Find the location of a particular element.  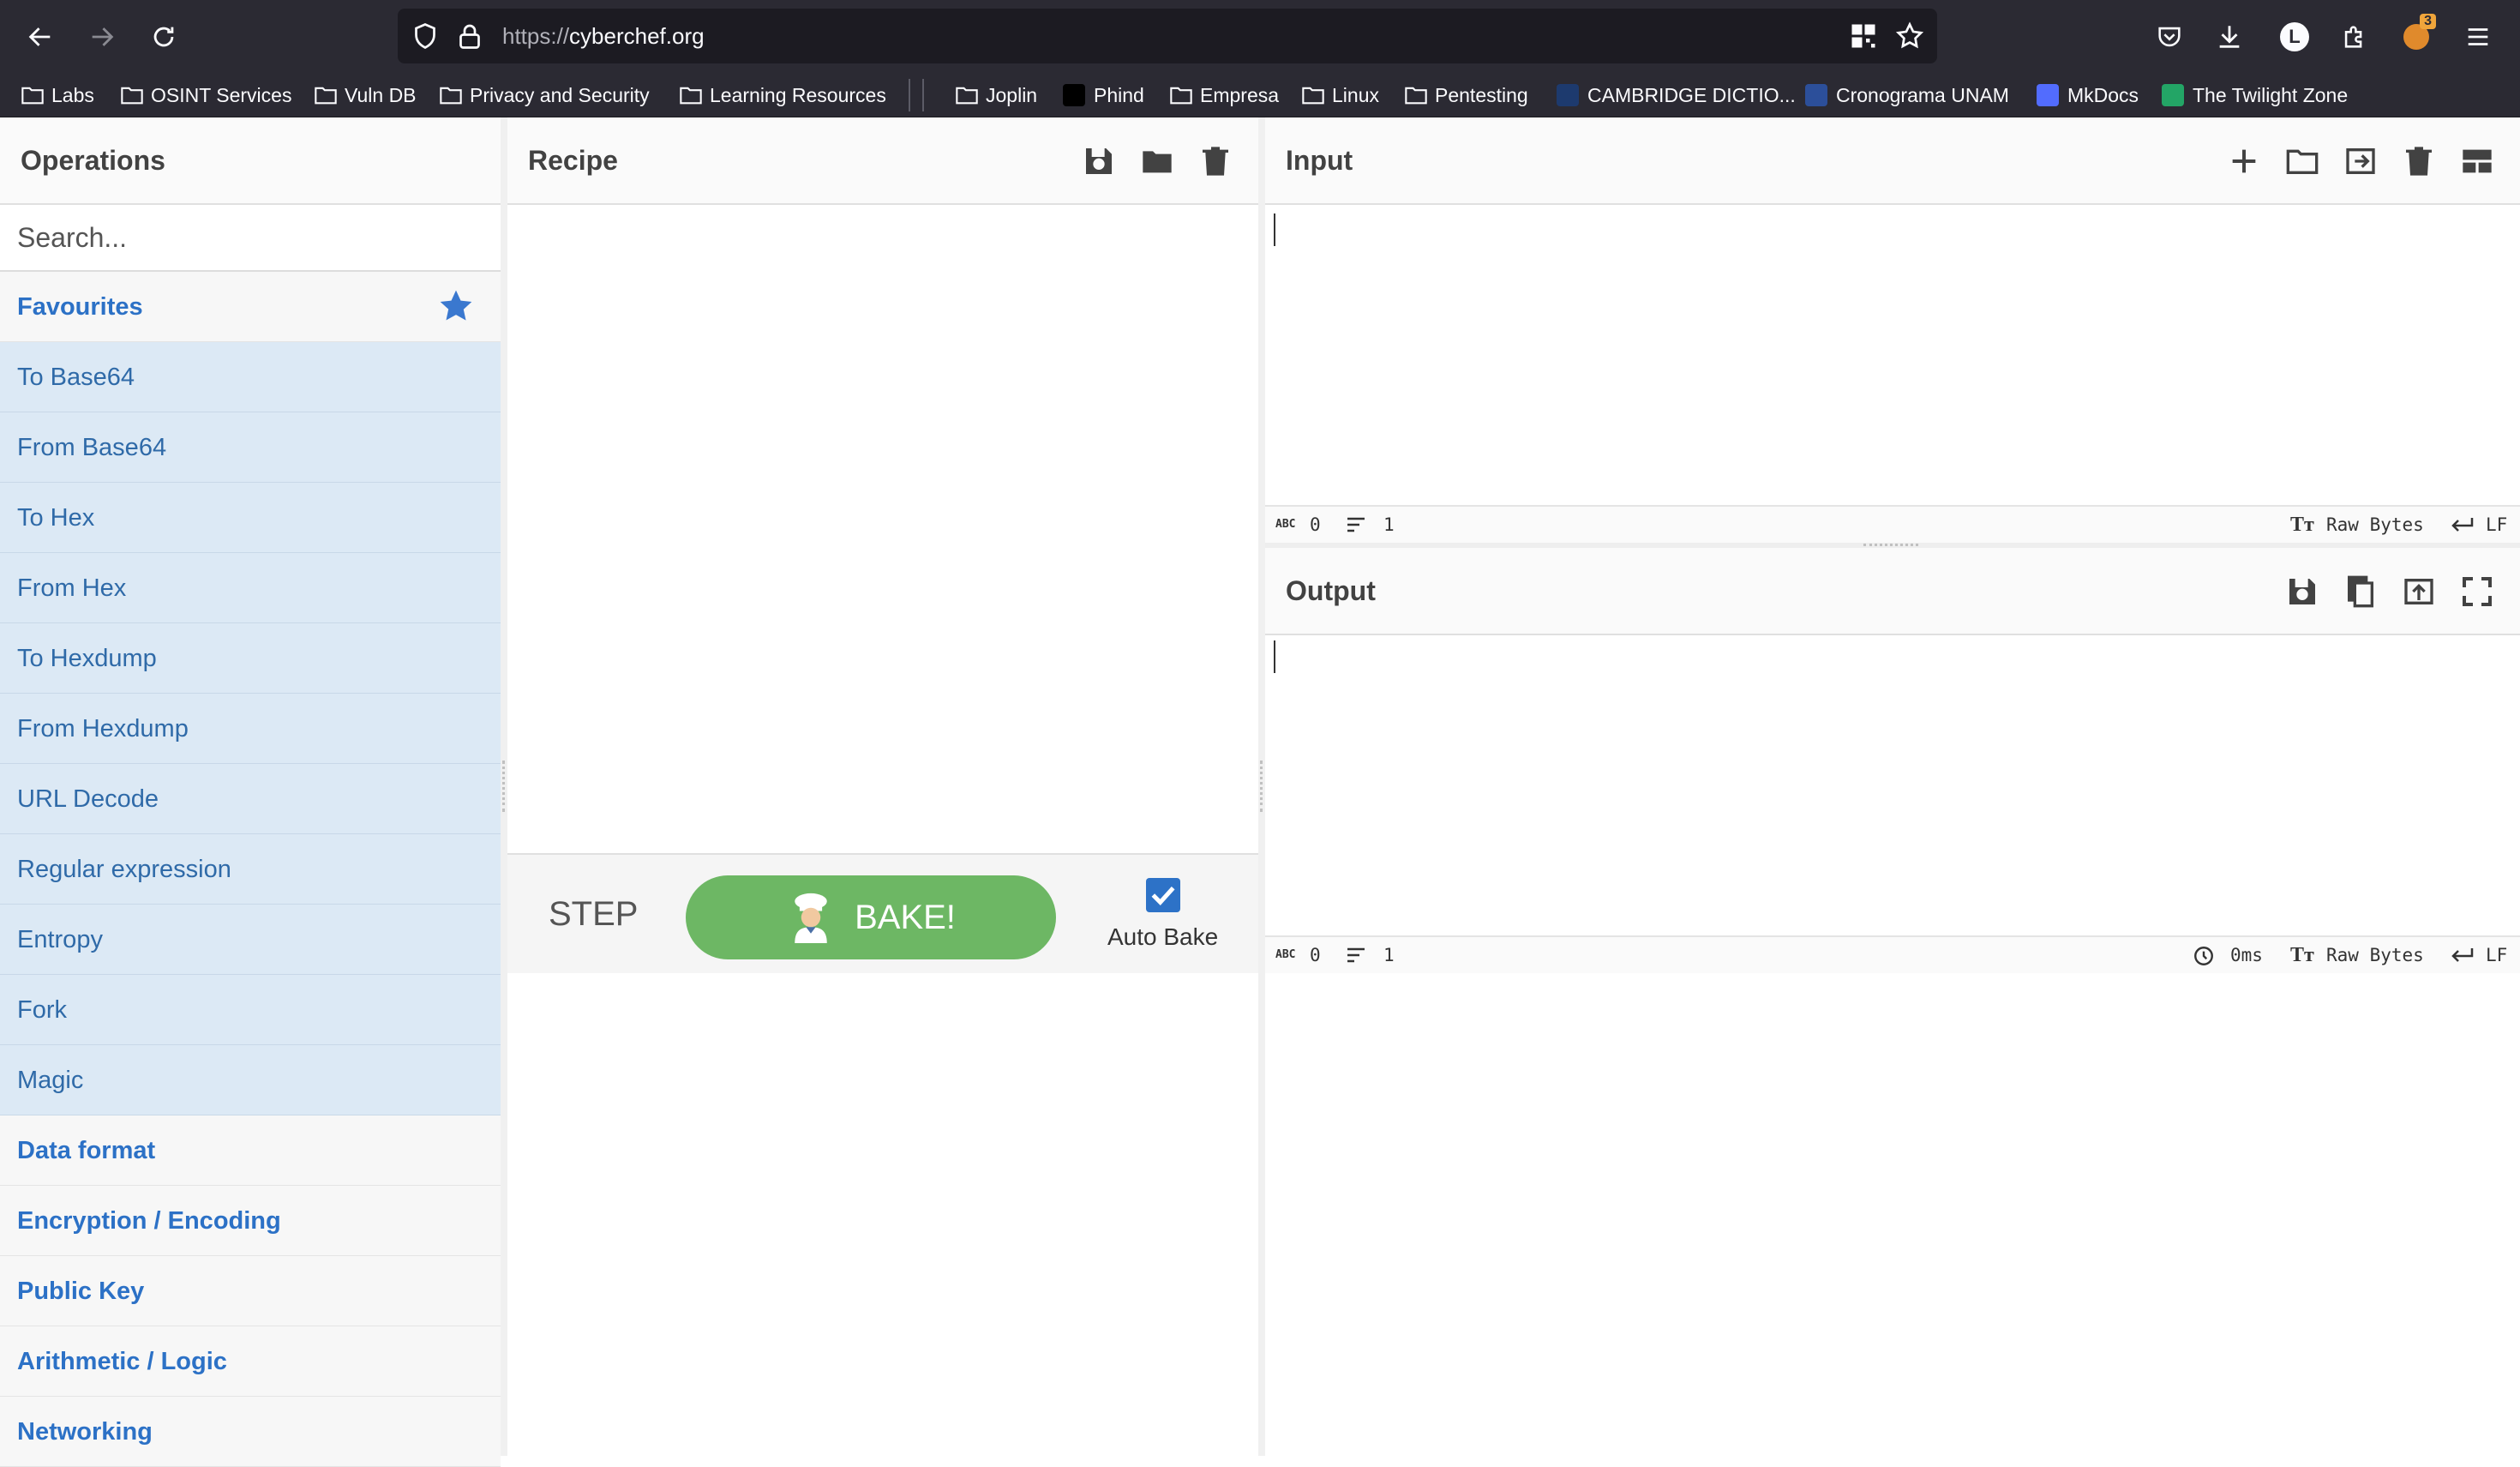

plus-icon is located at coordinates (2244, 161).